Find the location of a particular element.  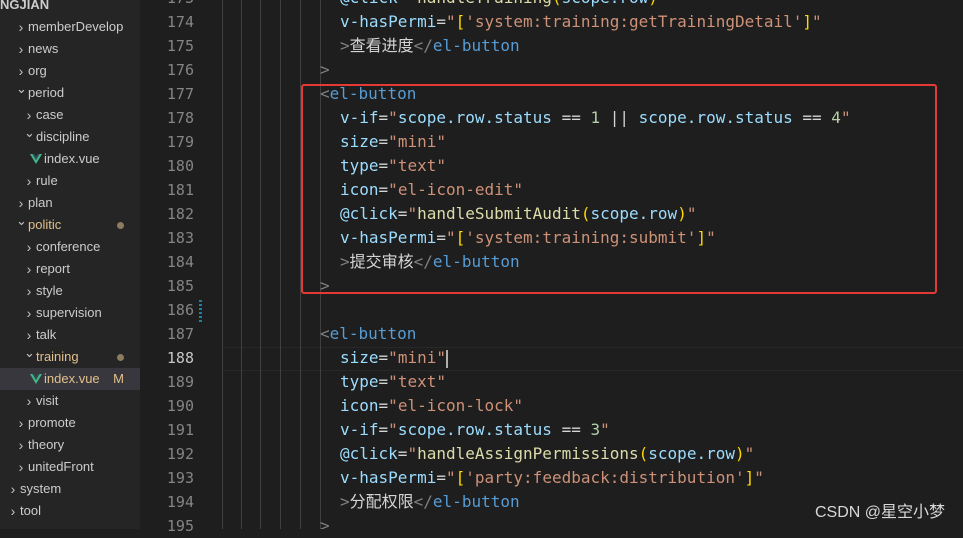

tree-item-label: training is located at coordinates (57, 356).